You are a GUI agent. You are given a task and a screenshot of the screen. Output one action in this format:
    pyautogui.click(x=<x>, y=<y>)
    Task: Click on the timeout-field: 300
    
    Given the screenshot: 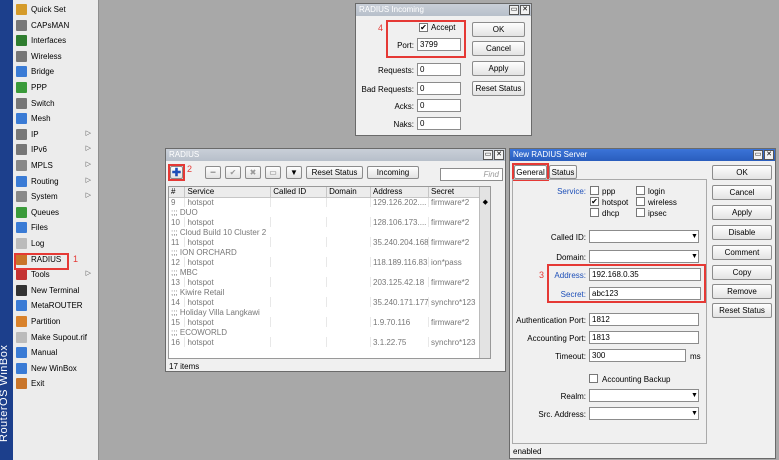 What is the action you would take?
    pyautogui.click(x=637, y=355)
    